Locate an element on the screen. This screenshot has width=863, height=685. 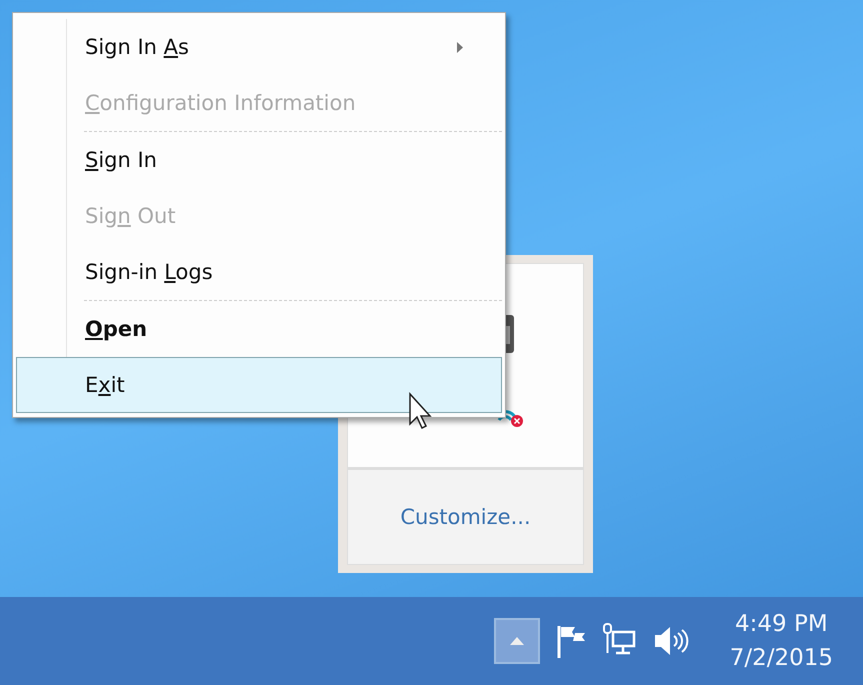
flag-icon is located at coordinates (571, 641).